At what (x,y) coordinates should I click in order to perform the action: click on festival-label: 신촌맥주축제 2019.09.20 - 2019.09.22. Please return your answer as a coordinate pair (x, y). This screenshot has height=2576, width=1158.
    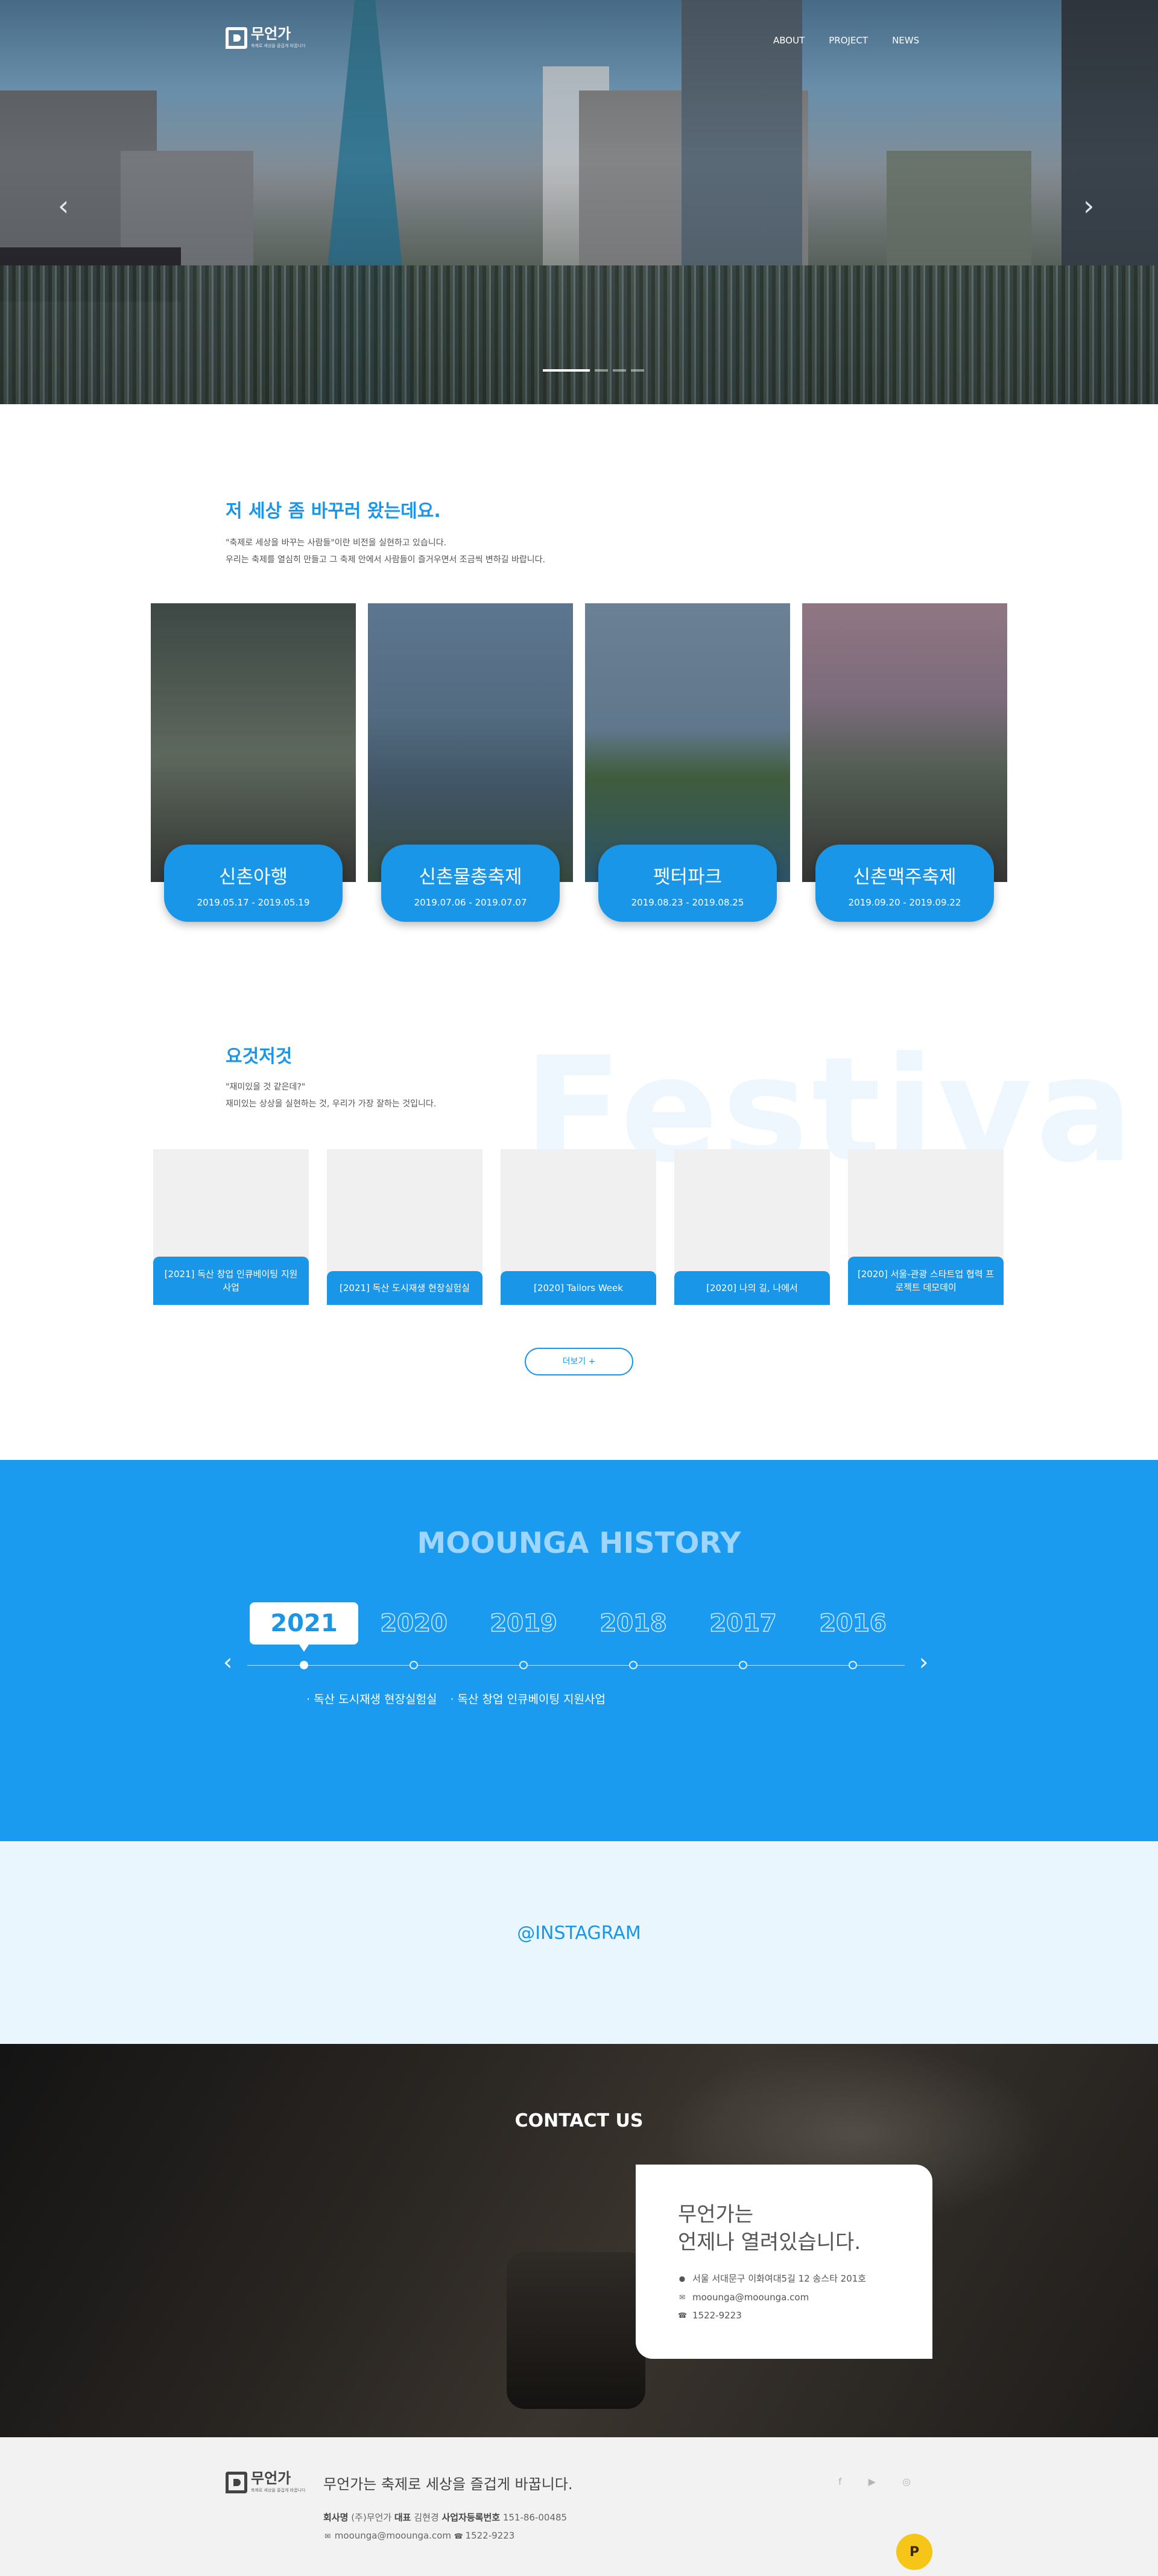
    Looking at the image, I should click on (904, 883).